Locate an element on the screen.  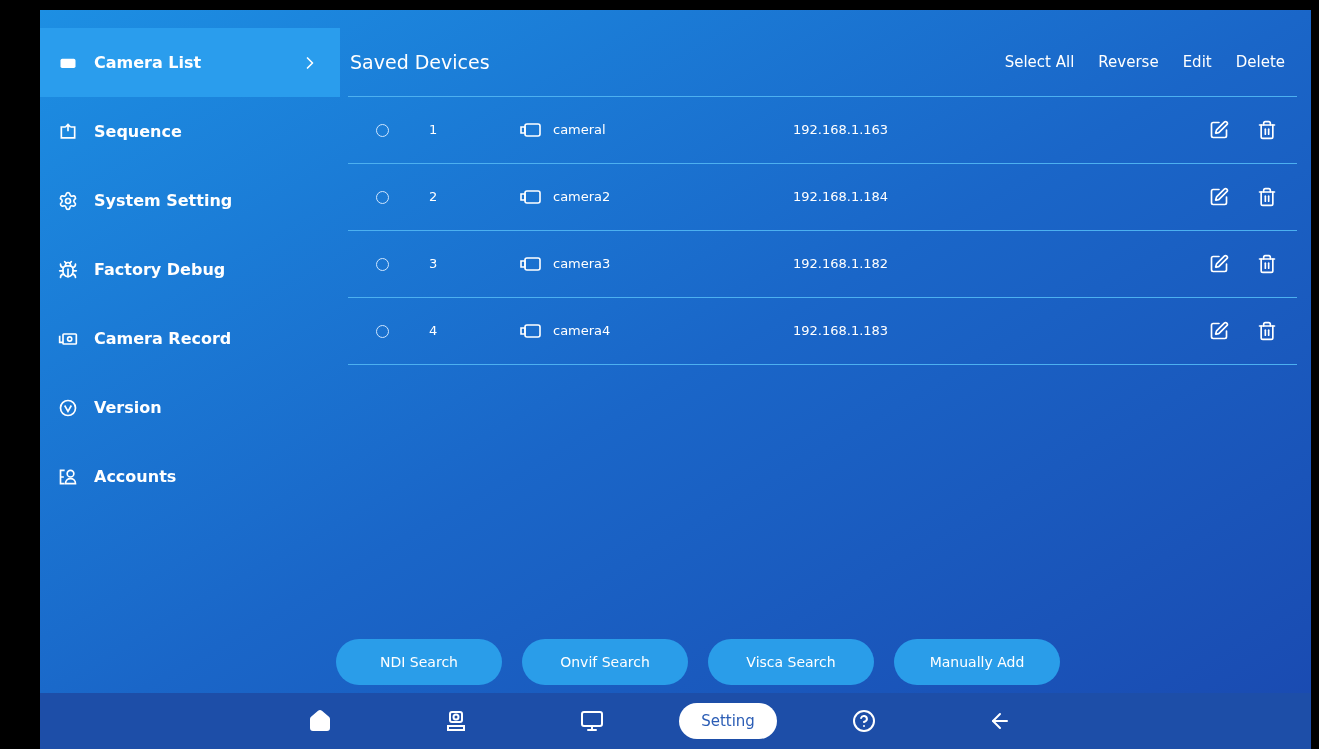
settings-icon is located at coordinates (68, 200).